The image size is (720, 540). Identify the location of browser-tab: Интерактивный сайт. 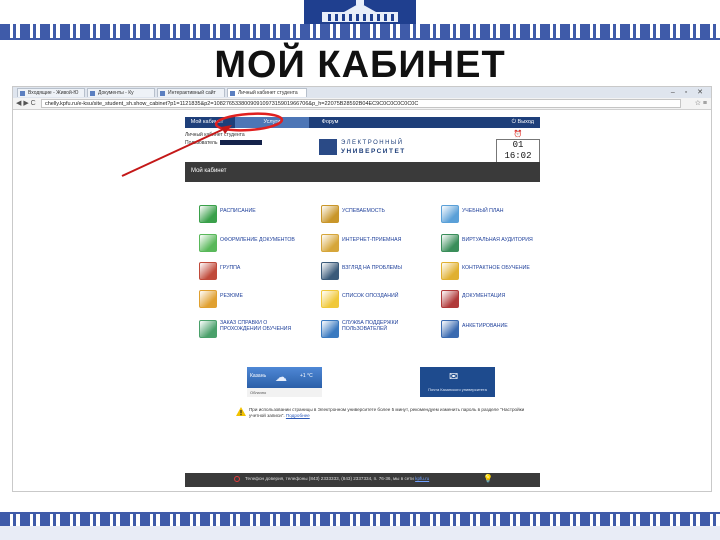
(191, 92).